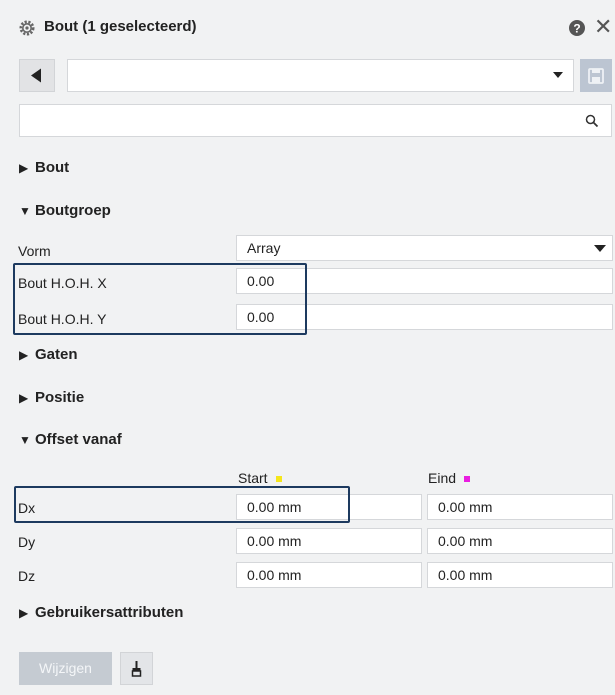 This screenshot has width=615, height=695. I want to click on section-boutgroep-label: Boutgroep, so click(73, 210).